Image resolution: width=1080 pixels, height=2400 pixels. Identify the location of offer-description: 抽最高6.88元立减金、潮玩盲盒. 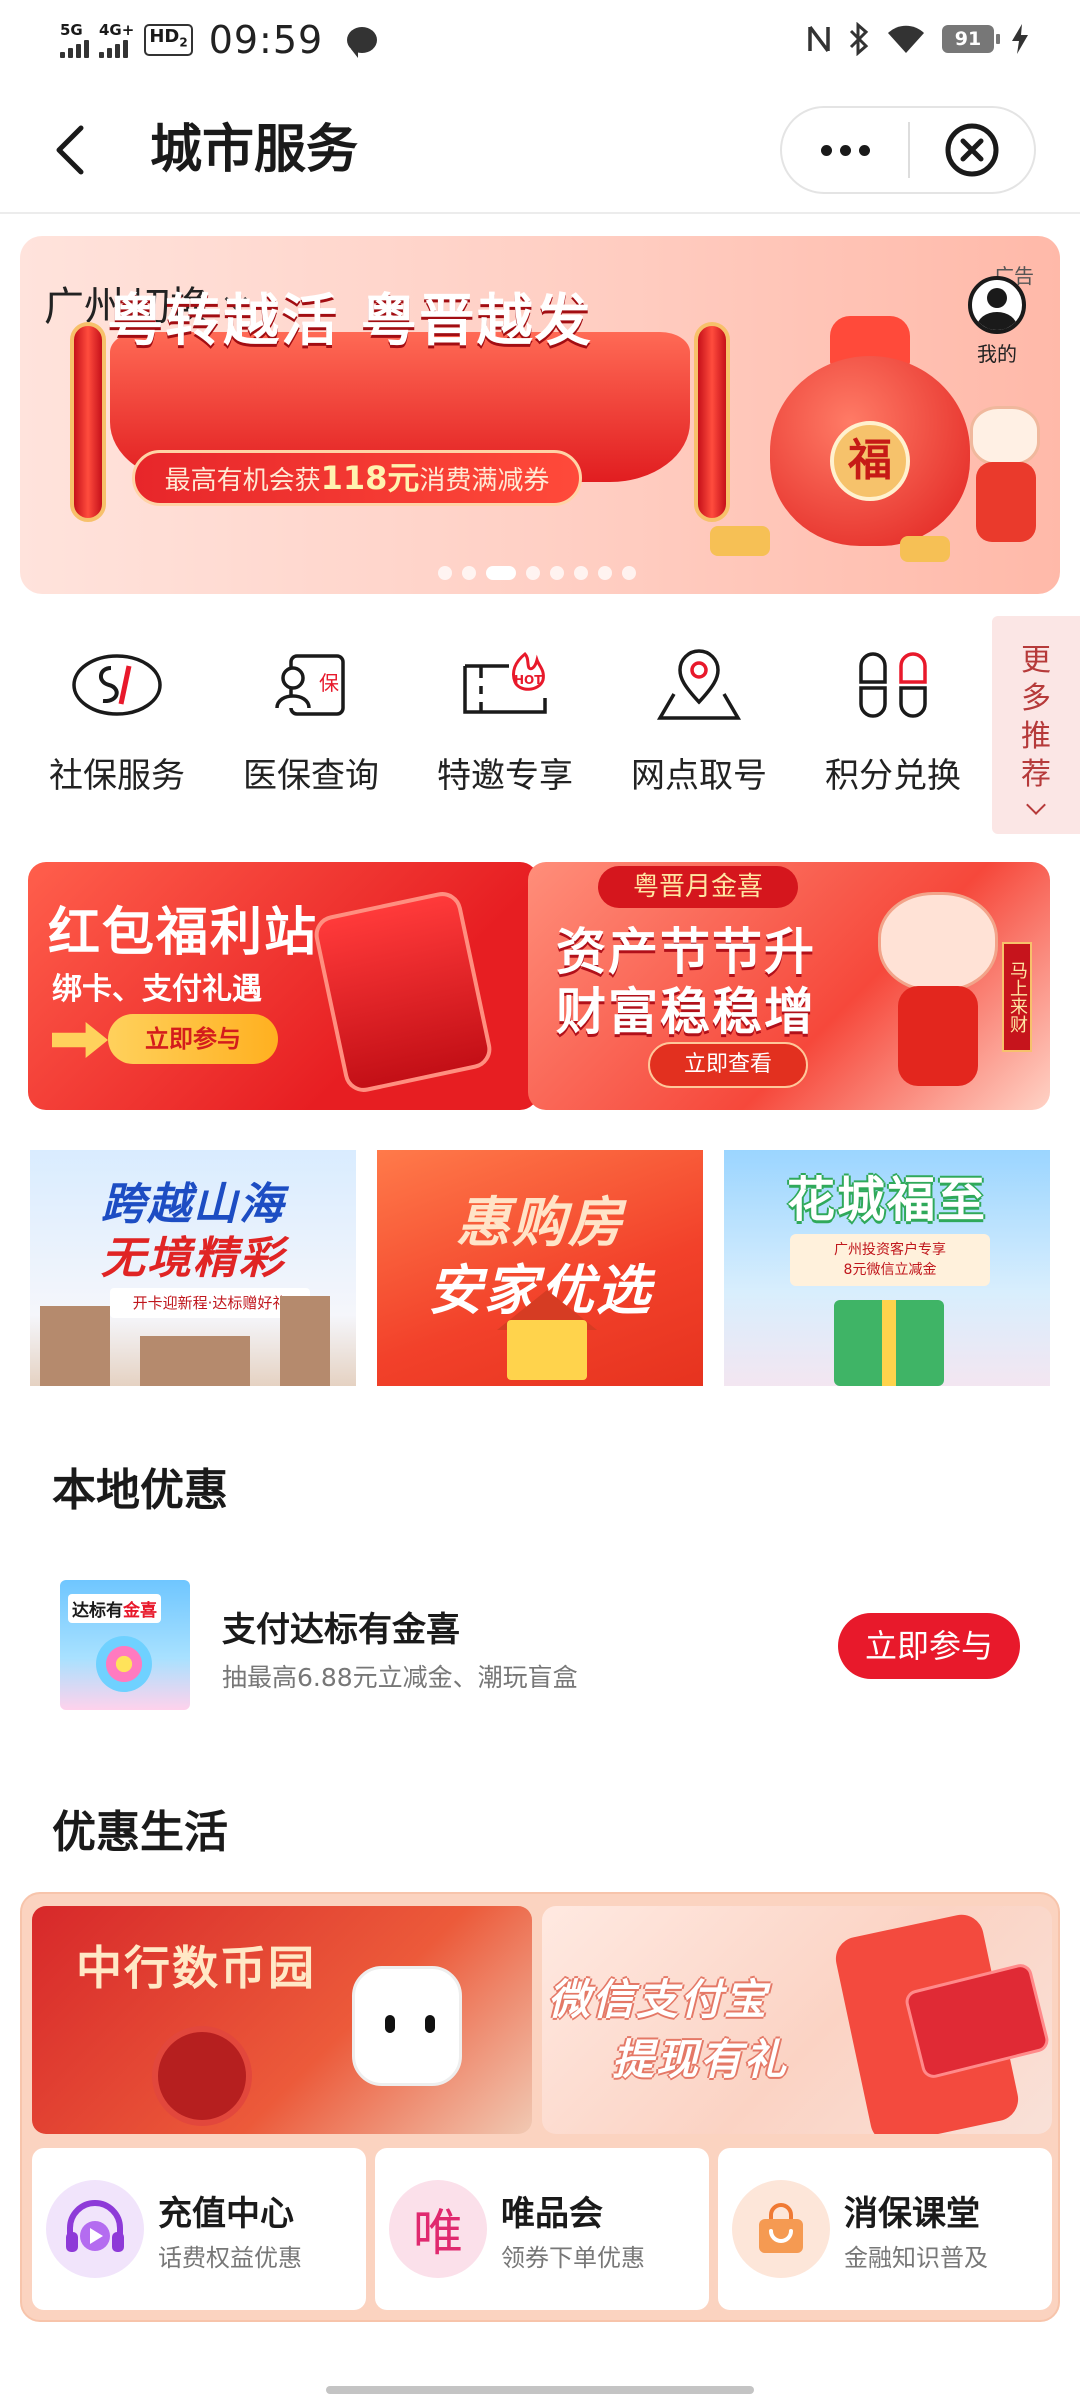
(400, 1677).